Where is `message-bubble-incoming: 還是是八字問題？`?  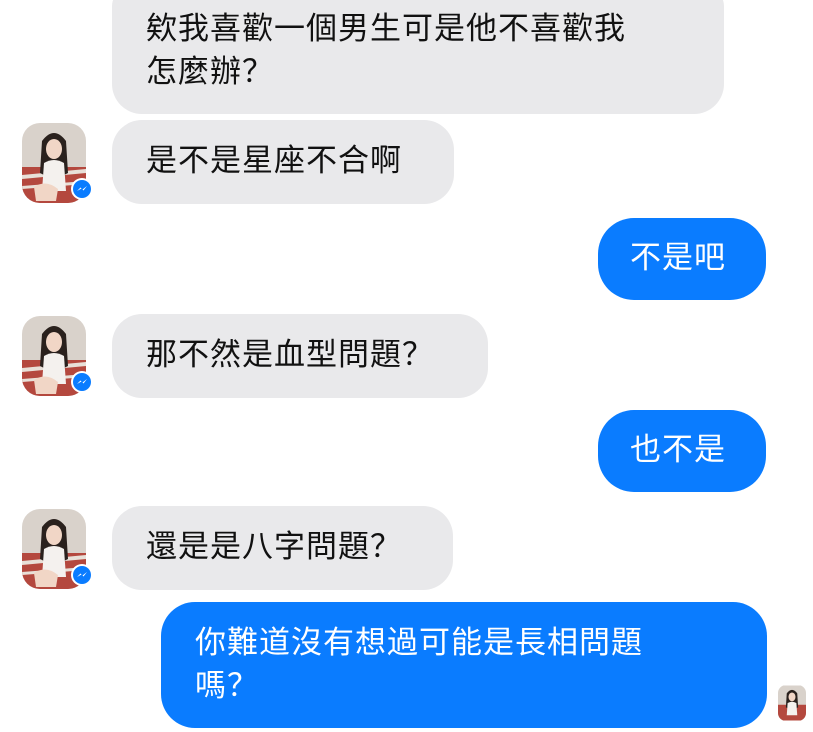 message-bubble-incoming: 還是是八字問題？ is located at coordinates (282, 548).